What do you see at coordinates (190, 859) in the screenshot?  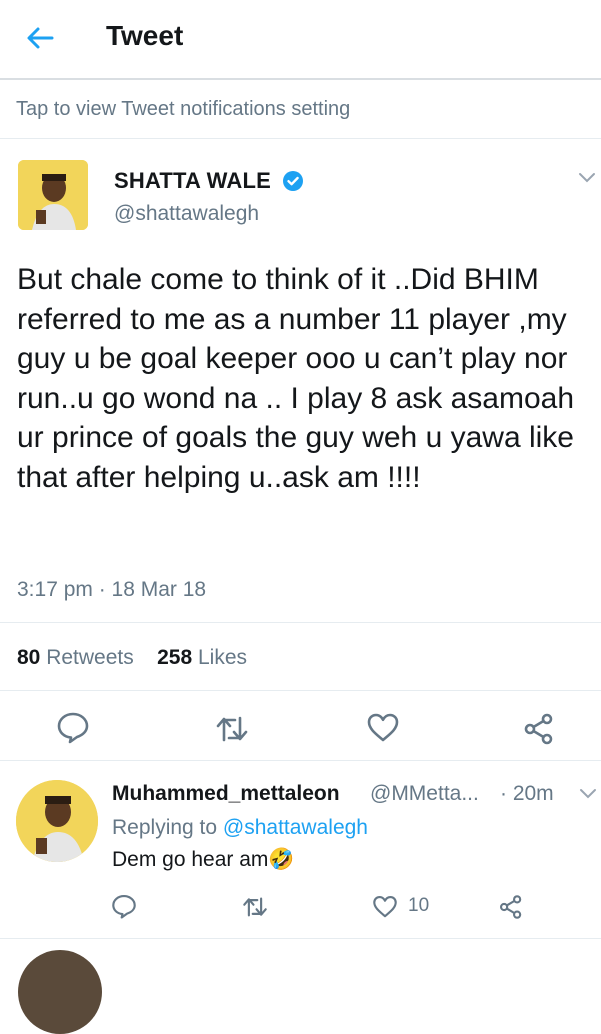 I see `reply-text-content: Dem go hear am` at bounding box center [190, 859].